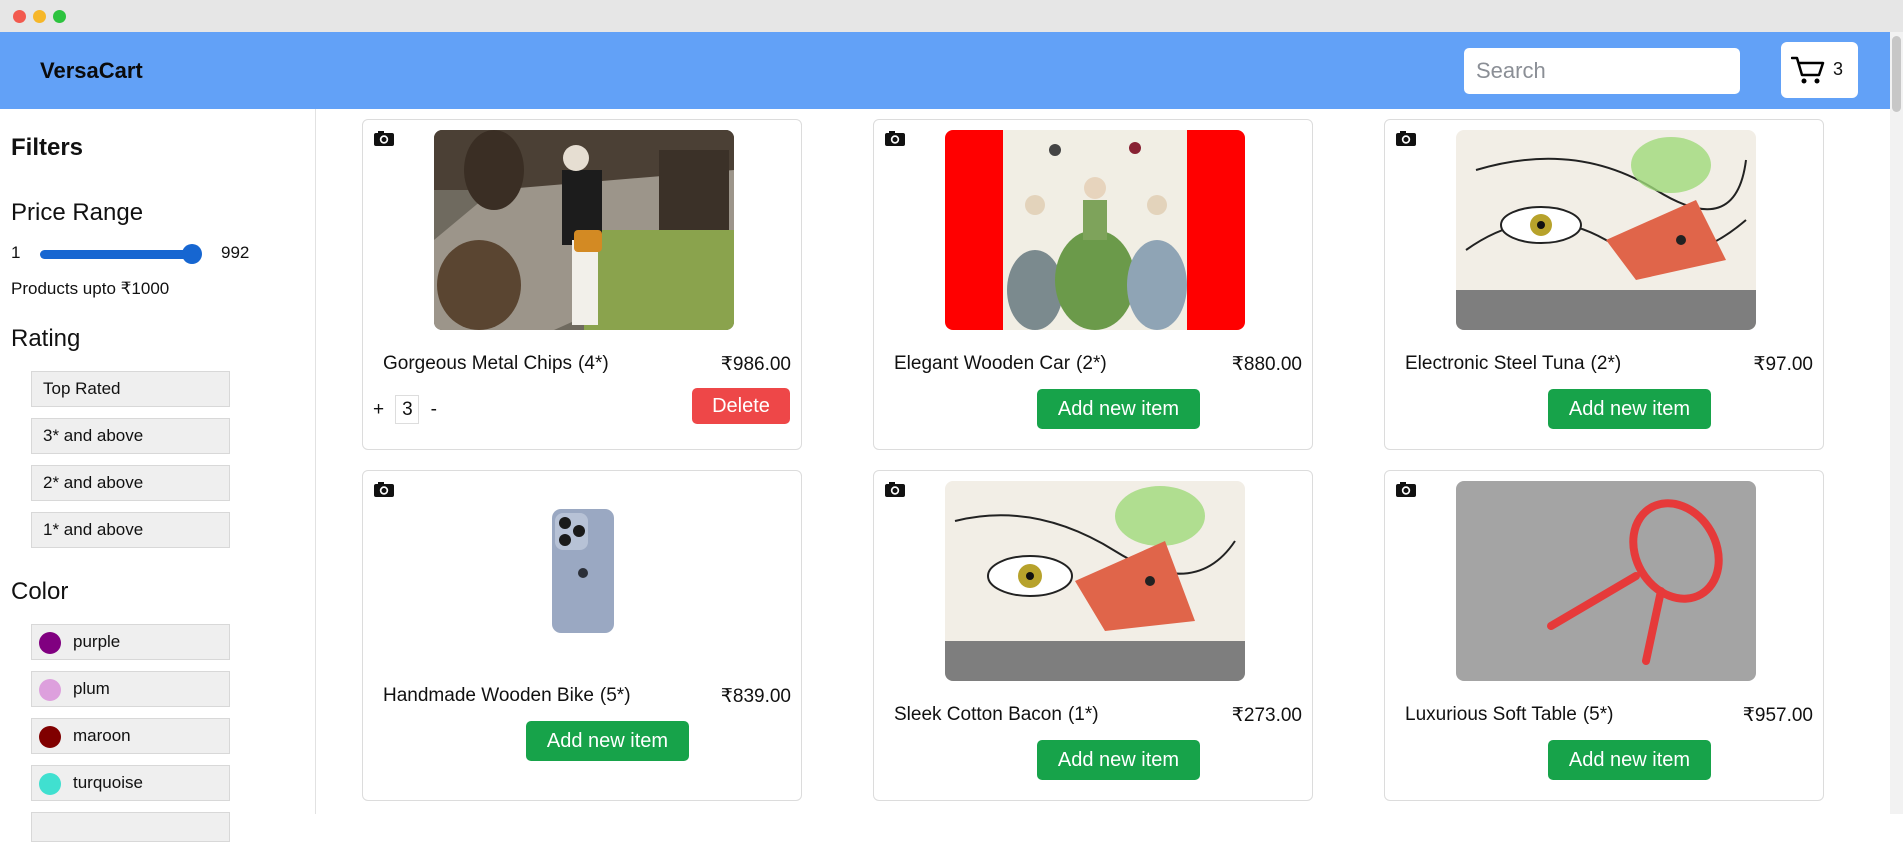 The width and height of the screenshot is (1903, 842). I want to click on cart-count-badge: 3, so click(1838, 69).